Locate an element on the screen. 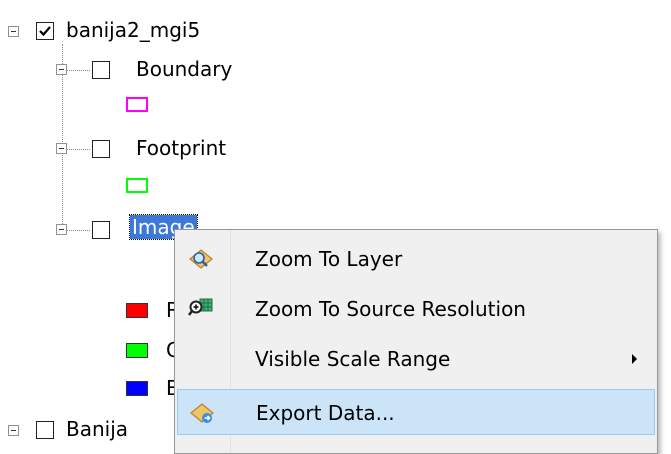 This screenshot has width=671, height=454. boundary-symbol-swatch is located at coordinates (137, 104).